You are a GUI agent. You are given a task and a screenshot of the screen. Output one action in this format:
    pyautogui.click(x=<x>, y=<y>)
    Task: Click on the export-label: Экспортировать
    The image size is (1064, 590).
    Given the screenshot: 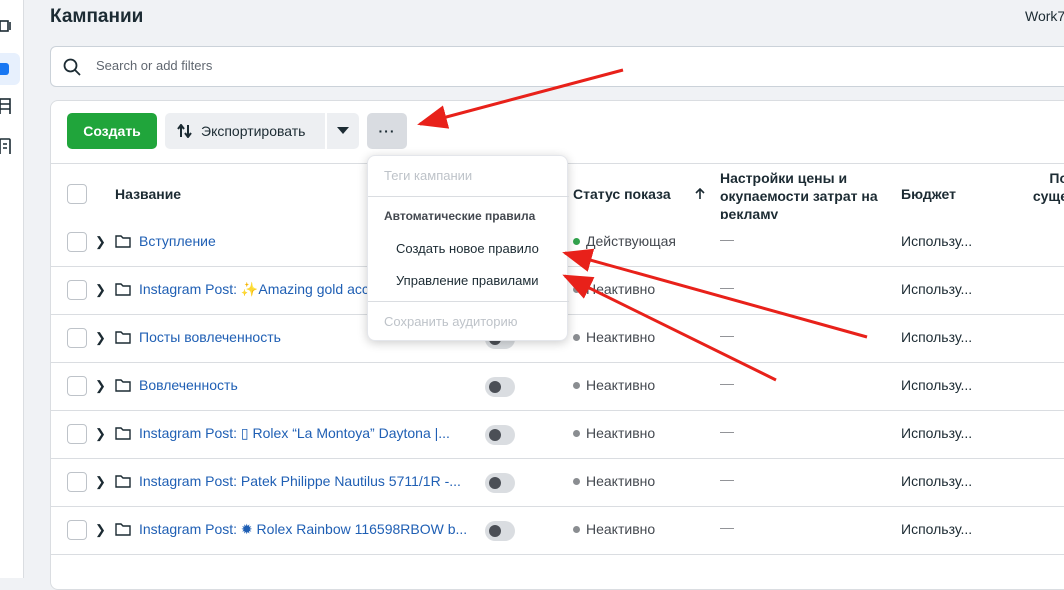 What is the action you would take?
    pyautogui.click(x=253, y=131)
    